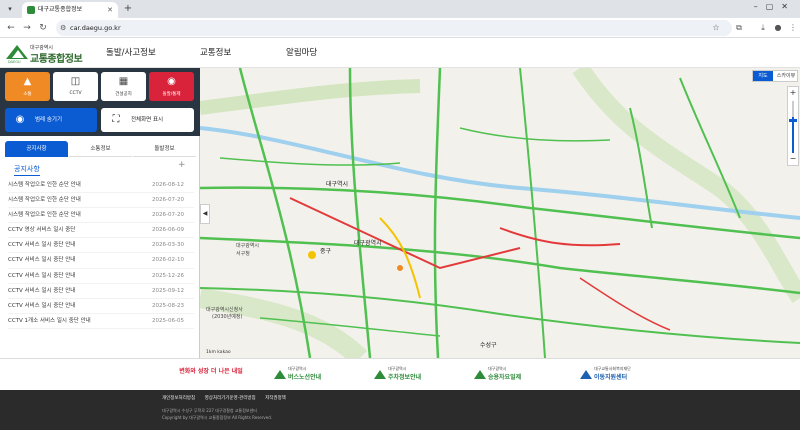 This screenshot has width=800, height=430. Describe the element at coordinates (763, 28) in the screenshot. I see `download-icon: ⤓` at that location.